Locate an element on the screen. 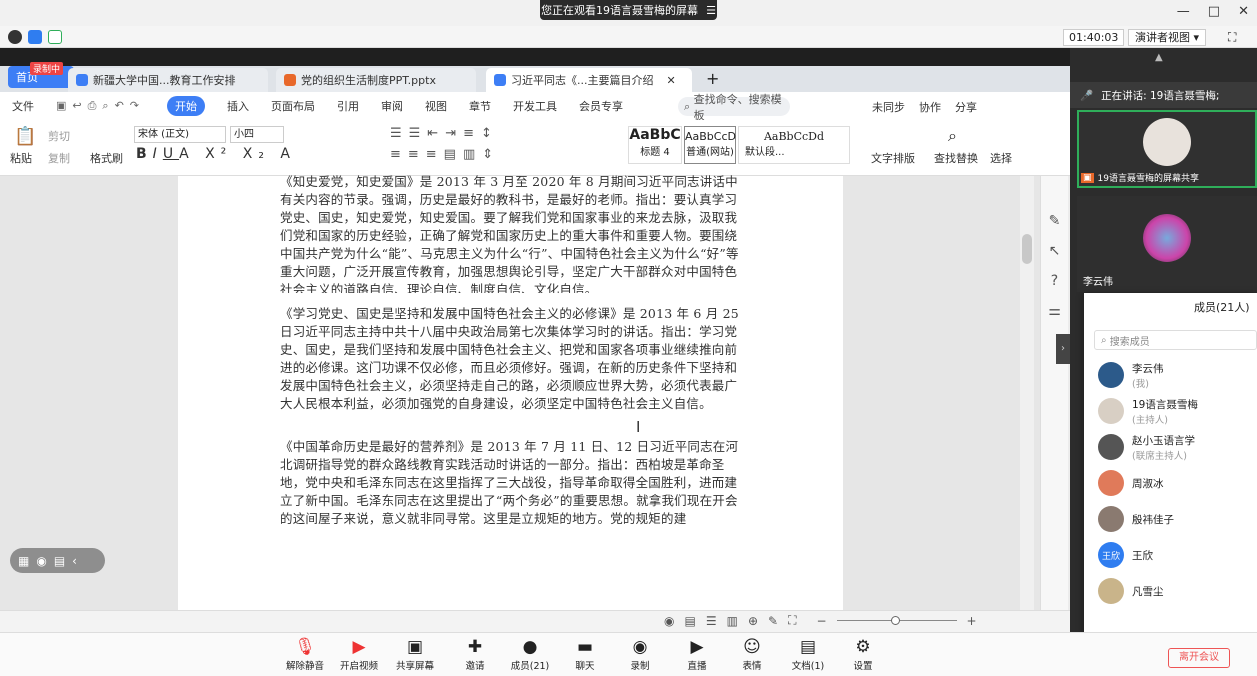 The height and width of the screenshot is (676, 1257). info-icon is located at coordinates (15, 37).